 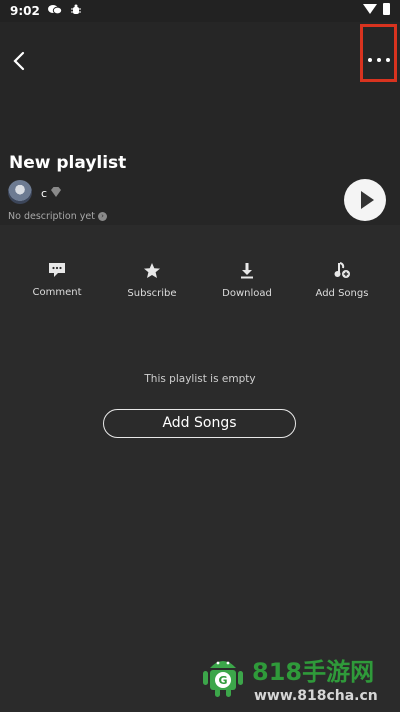 I want to click on subscribe-button: Subscribe, so click(x=152, y=280).